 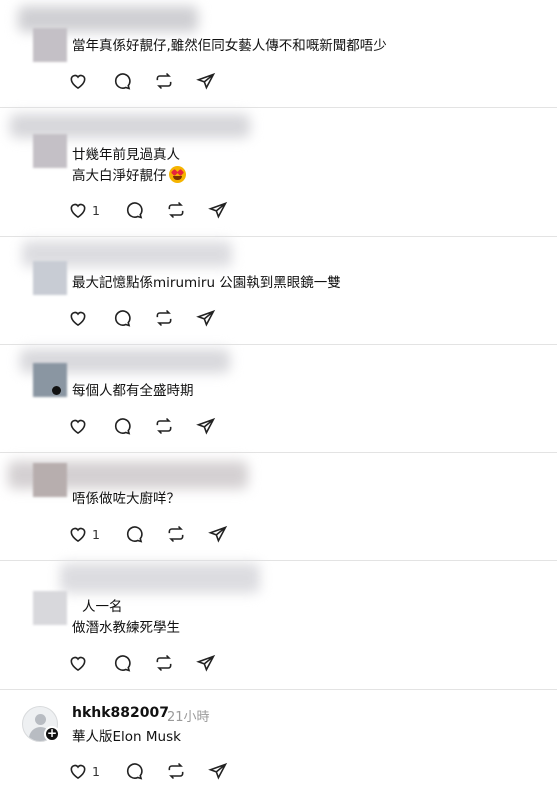 I want to click on post-4: 每個人都有全盛時期, so click(x=278, y=398).